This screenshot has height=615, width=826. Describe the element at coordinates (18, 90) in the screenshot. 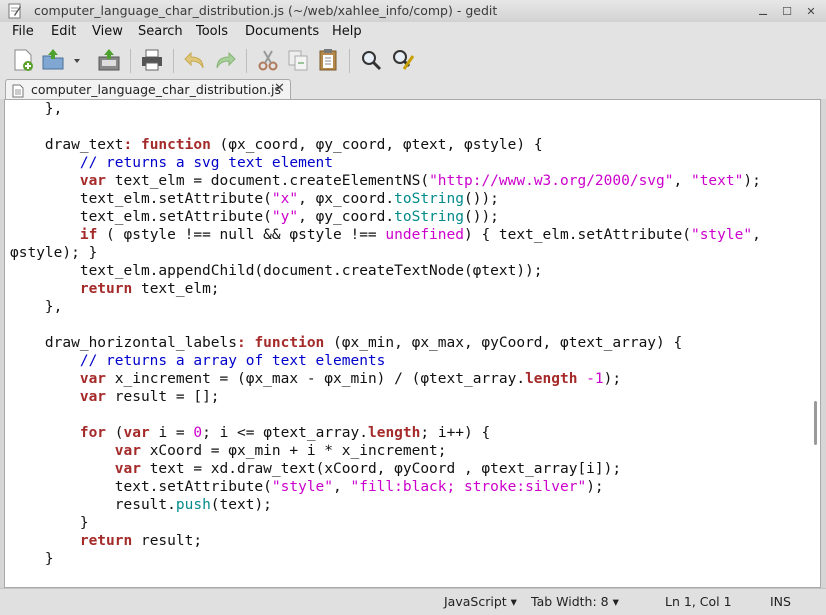

I see `text-file-icon` at that location.